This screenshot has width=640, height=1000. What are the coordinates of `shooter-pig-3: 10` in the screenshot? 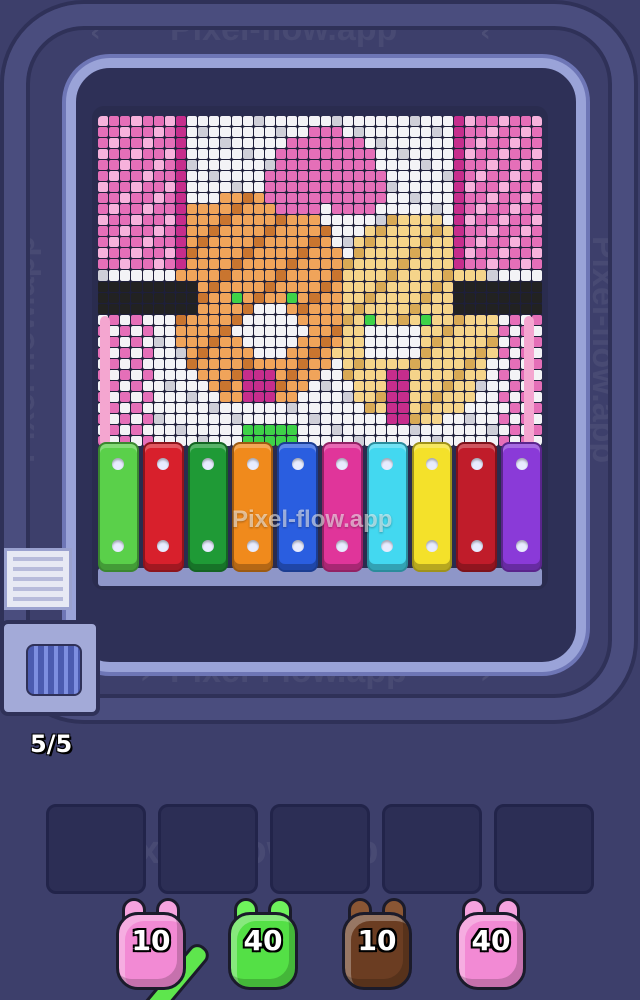 It's located at (377, 944).